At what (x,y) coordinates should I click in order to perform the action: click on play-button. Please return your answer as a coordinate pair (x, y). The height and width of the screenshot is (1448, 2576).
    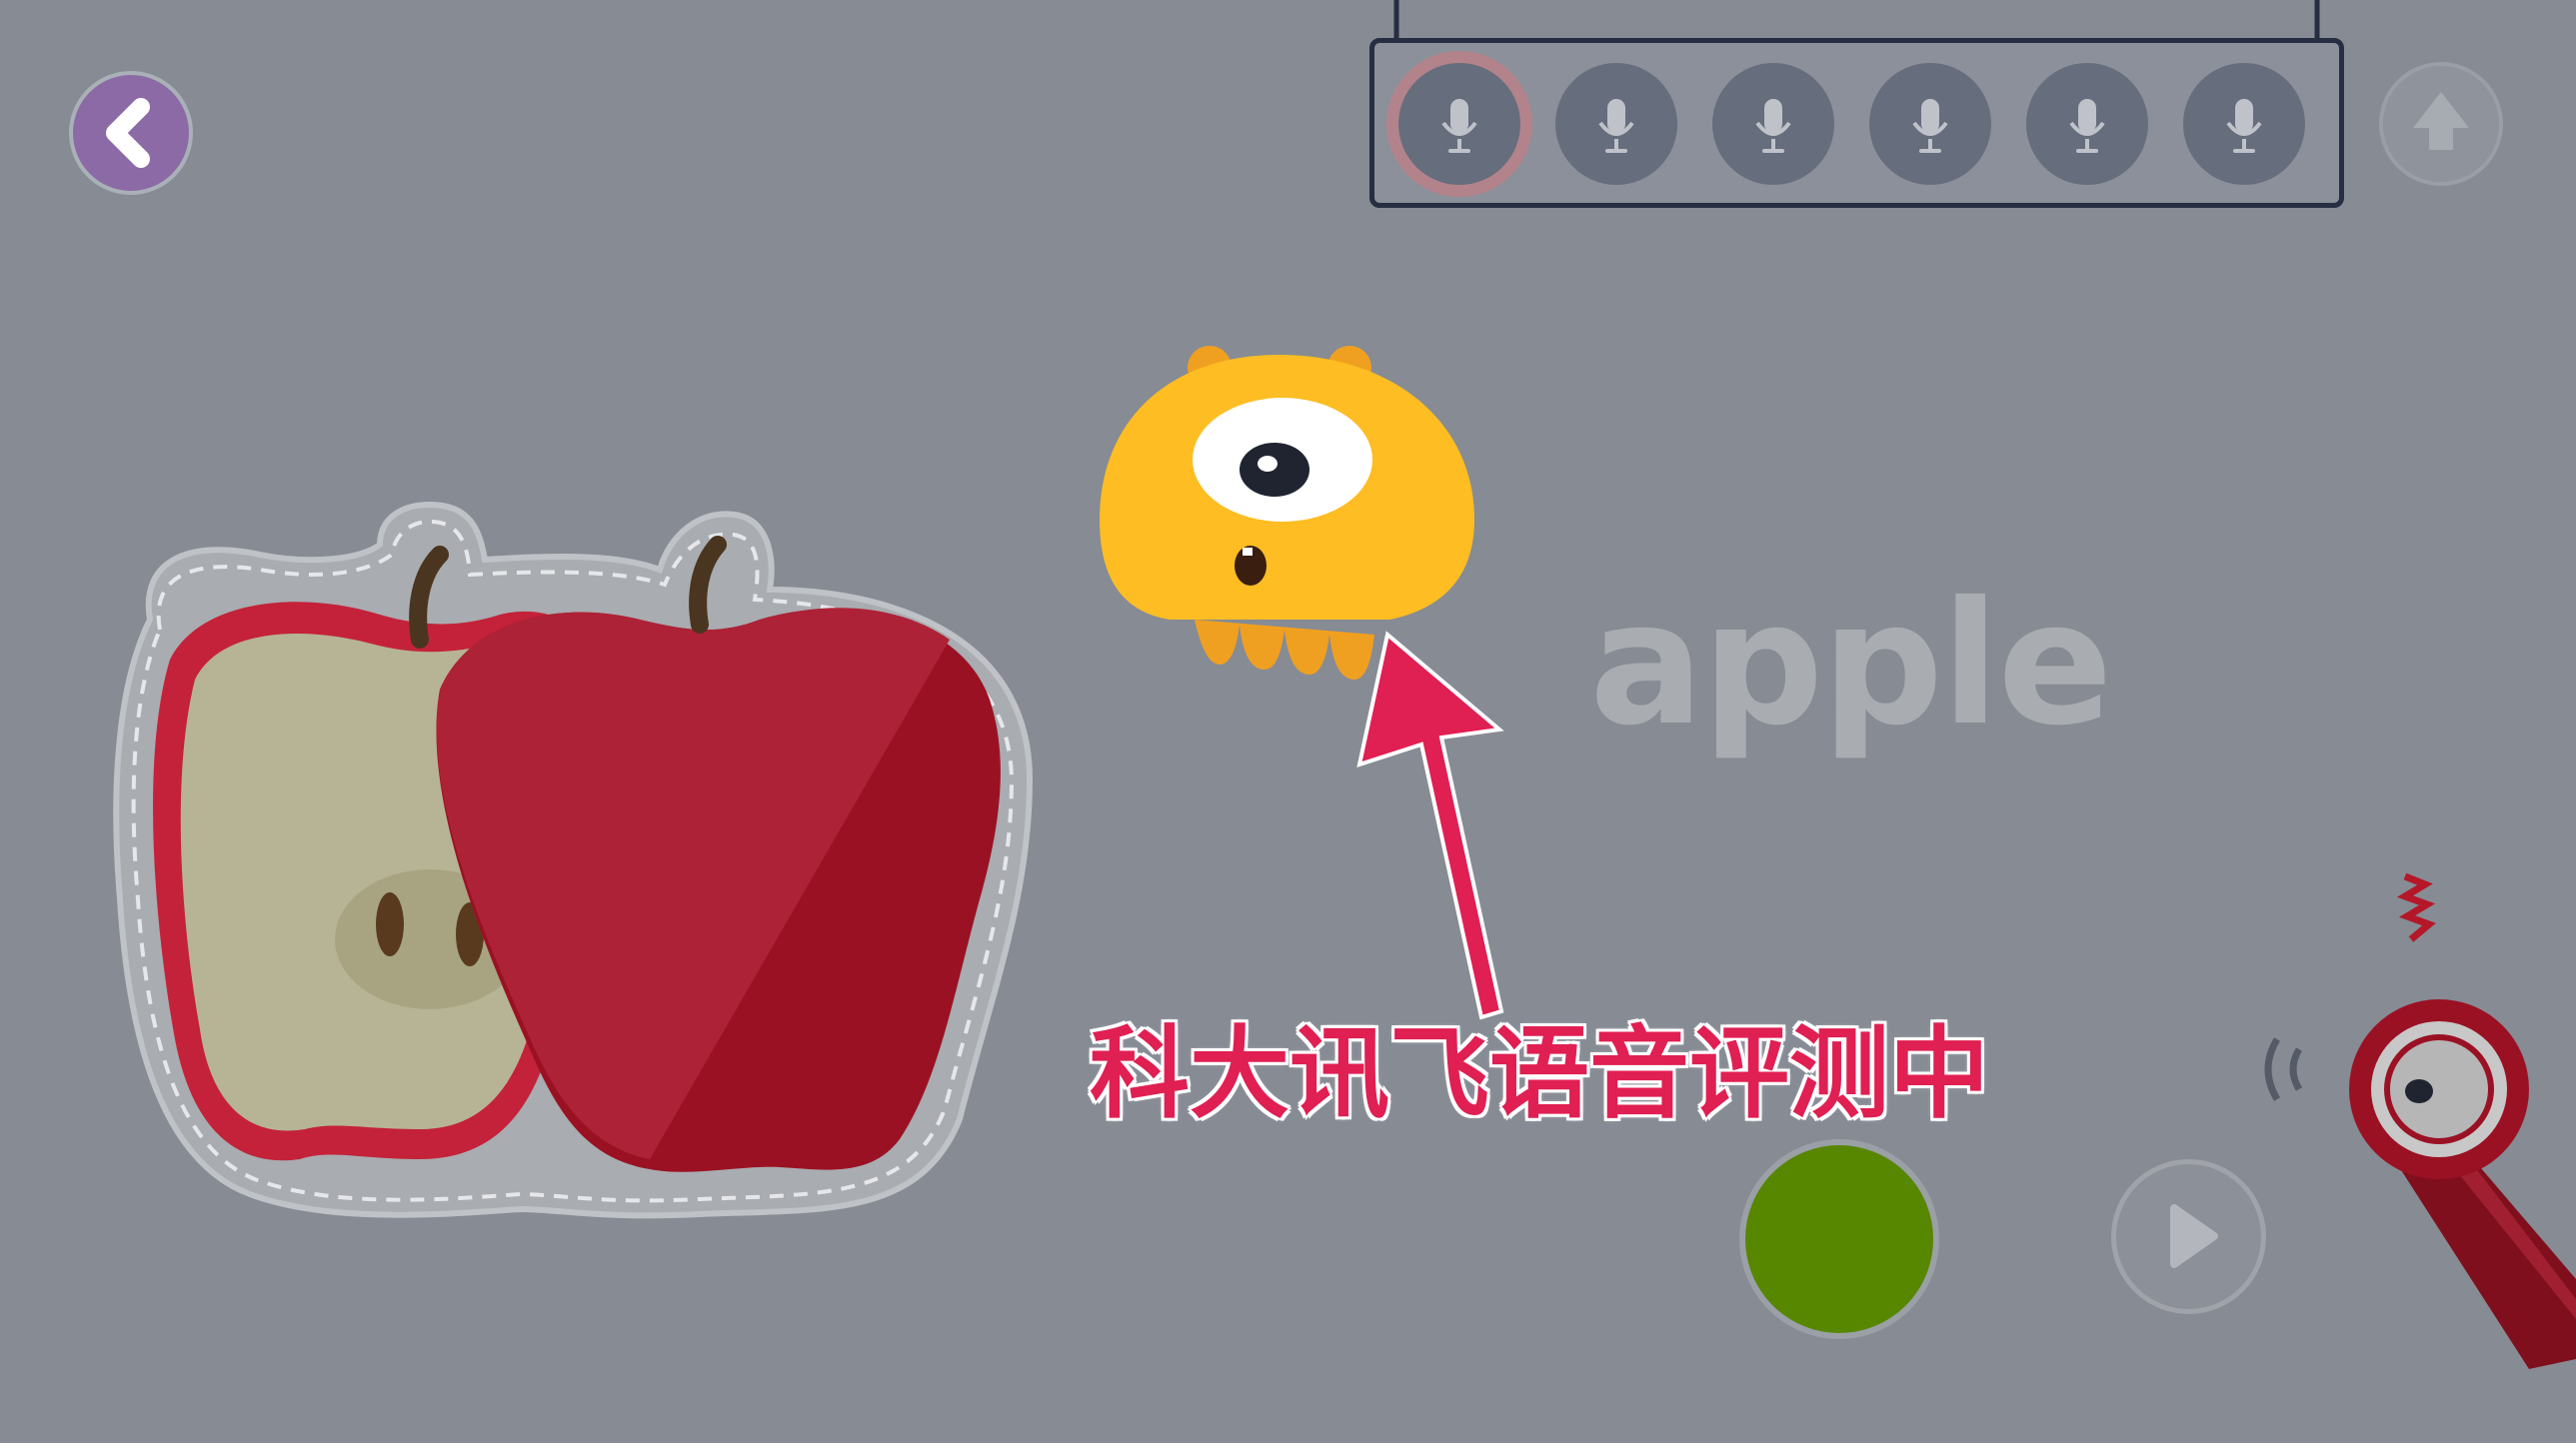
    Looking at the image, I should click on (2188, 1236).